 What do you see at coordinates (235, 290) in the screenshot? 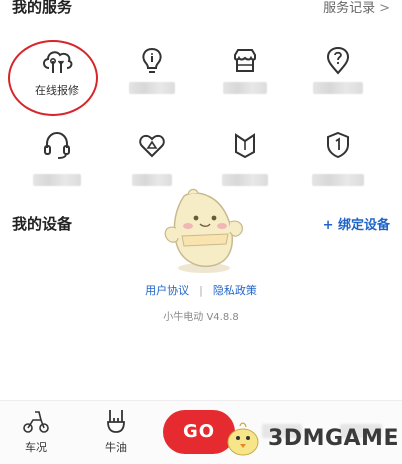
I see `privacy-policy-link: 隐私政策` at bounding box center [235, 290].